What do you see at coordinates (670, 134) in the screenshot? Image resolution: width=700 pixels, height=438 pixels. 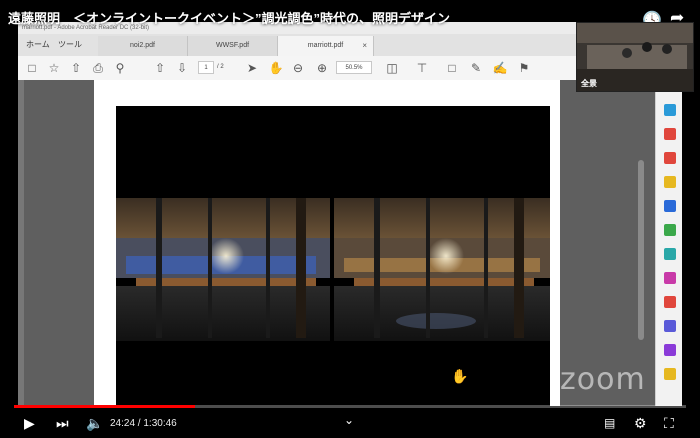 I see `create-pdf-icon` at bounding box center [670, 134].